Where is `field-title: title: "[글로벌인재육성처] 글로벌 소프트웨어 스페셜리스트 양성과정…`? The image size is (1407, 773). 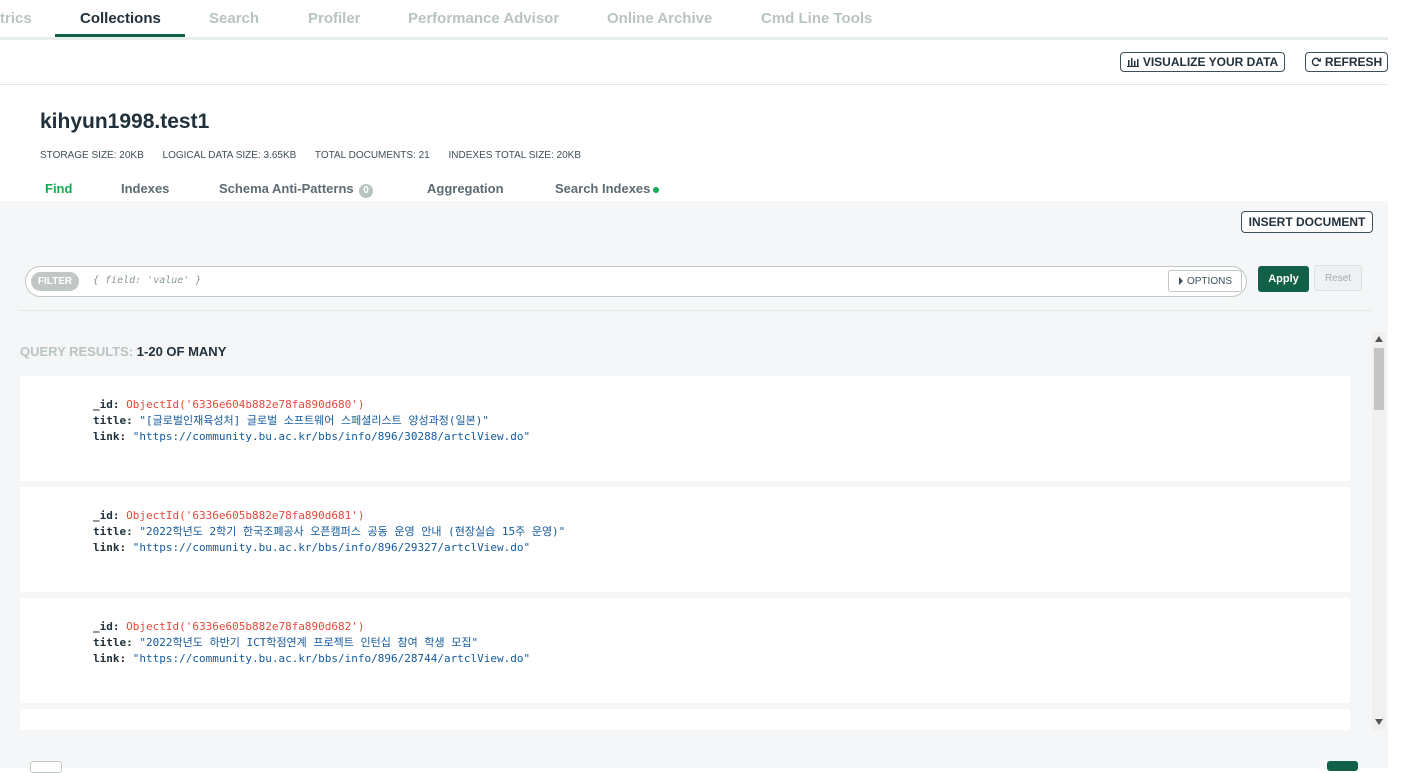 field-title: title: "[글로벌인재육성처] 글로벌 소프트웨어 스페셜리스트 양성과정… is located at coordinates (291, 420).